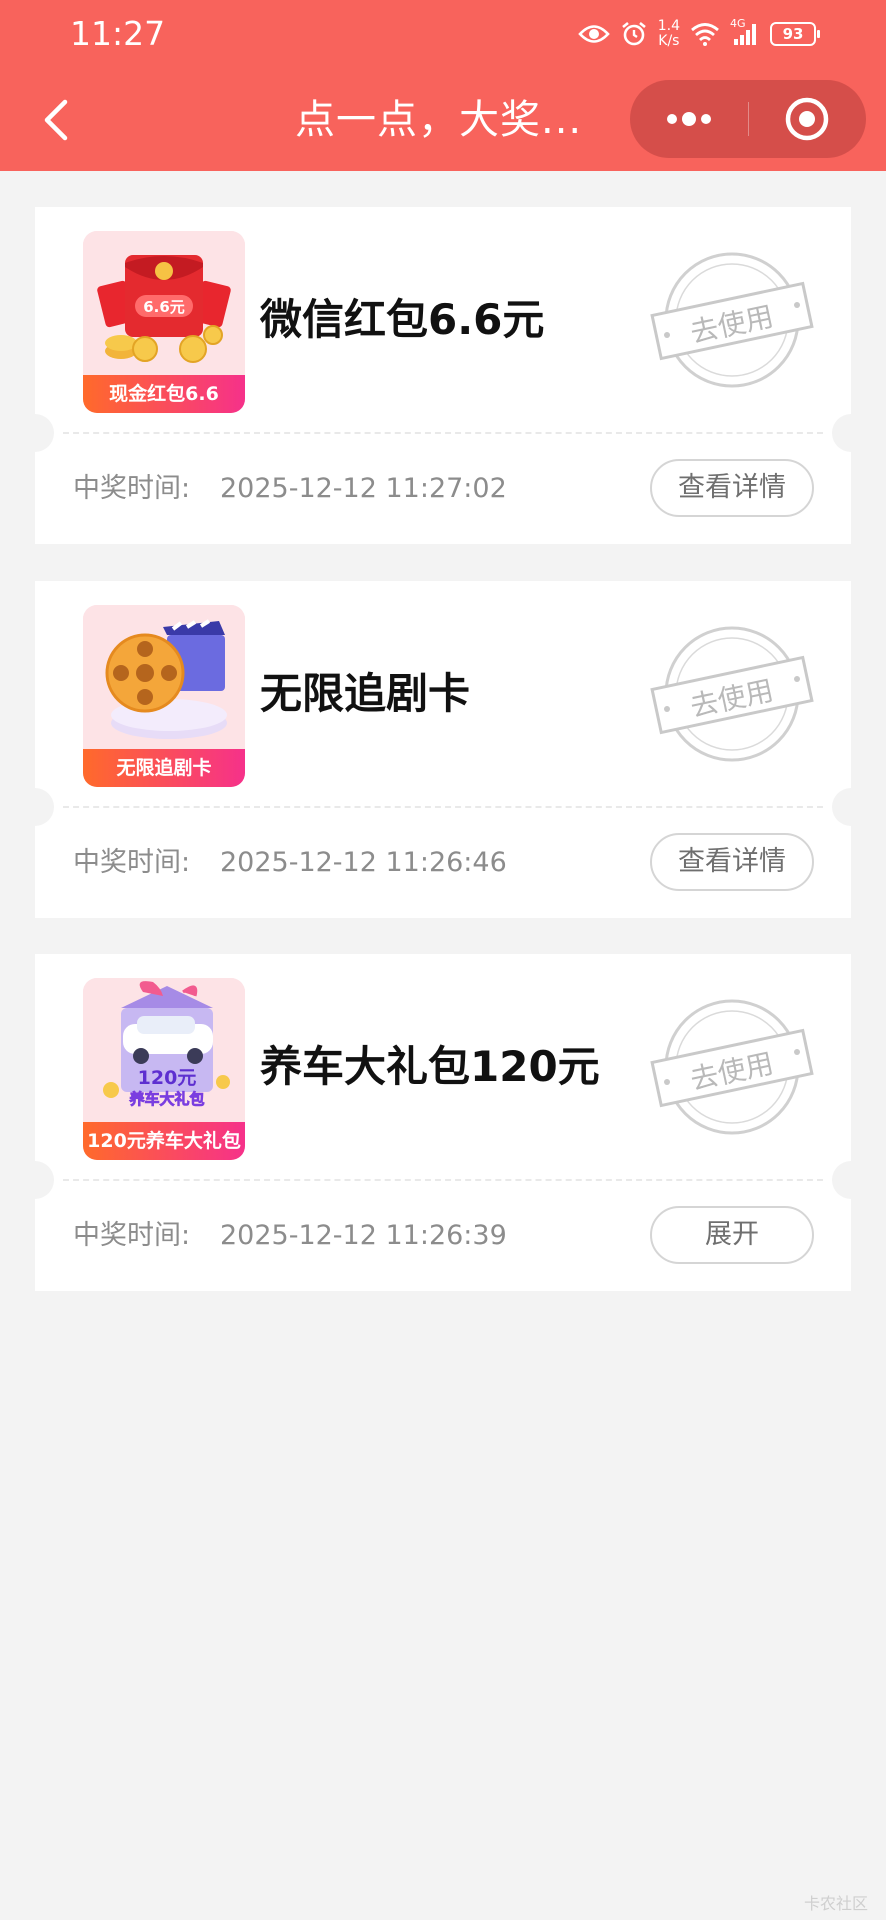  Describe the element at coordinates (835, 1903) in the screenshot. I see `watermark: 卡农社区` at that location.